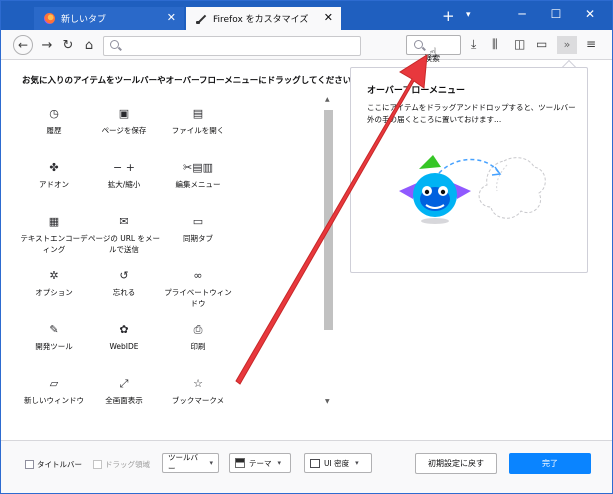 This screenshot has height=494, width=613. I want to click on palette-item-label: ブックマークメ, so click(198, 400).